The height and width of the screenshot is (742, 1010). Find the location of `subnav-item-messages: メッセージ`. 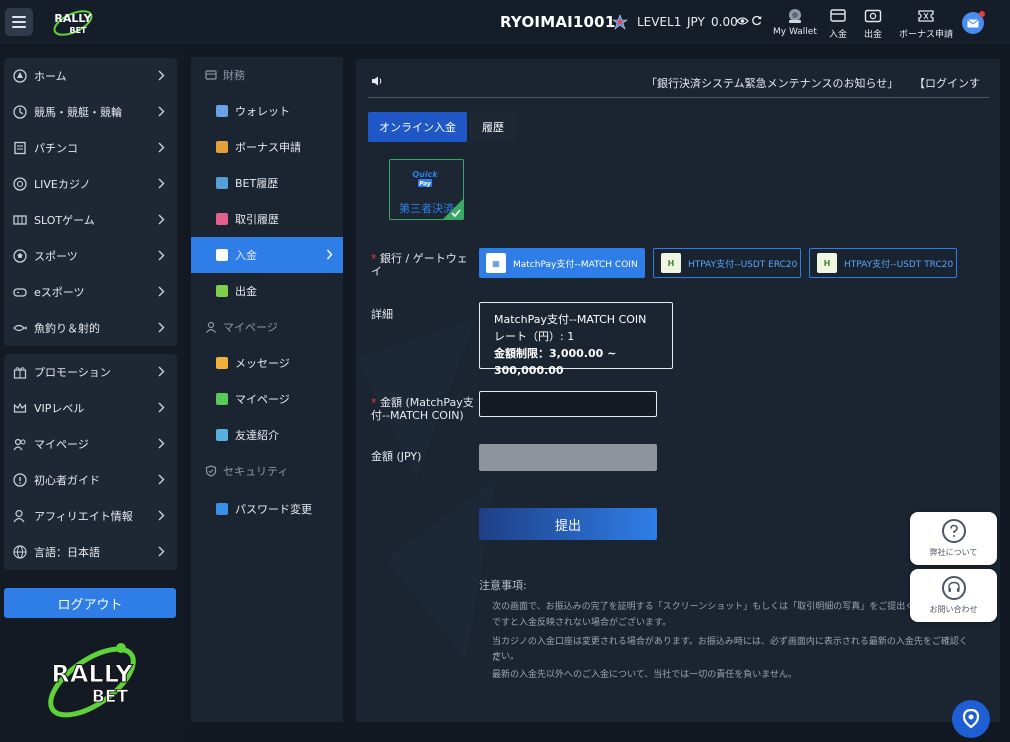

subnav-item-messages: メッセージ is located at coordinates (267, 363).